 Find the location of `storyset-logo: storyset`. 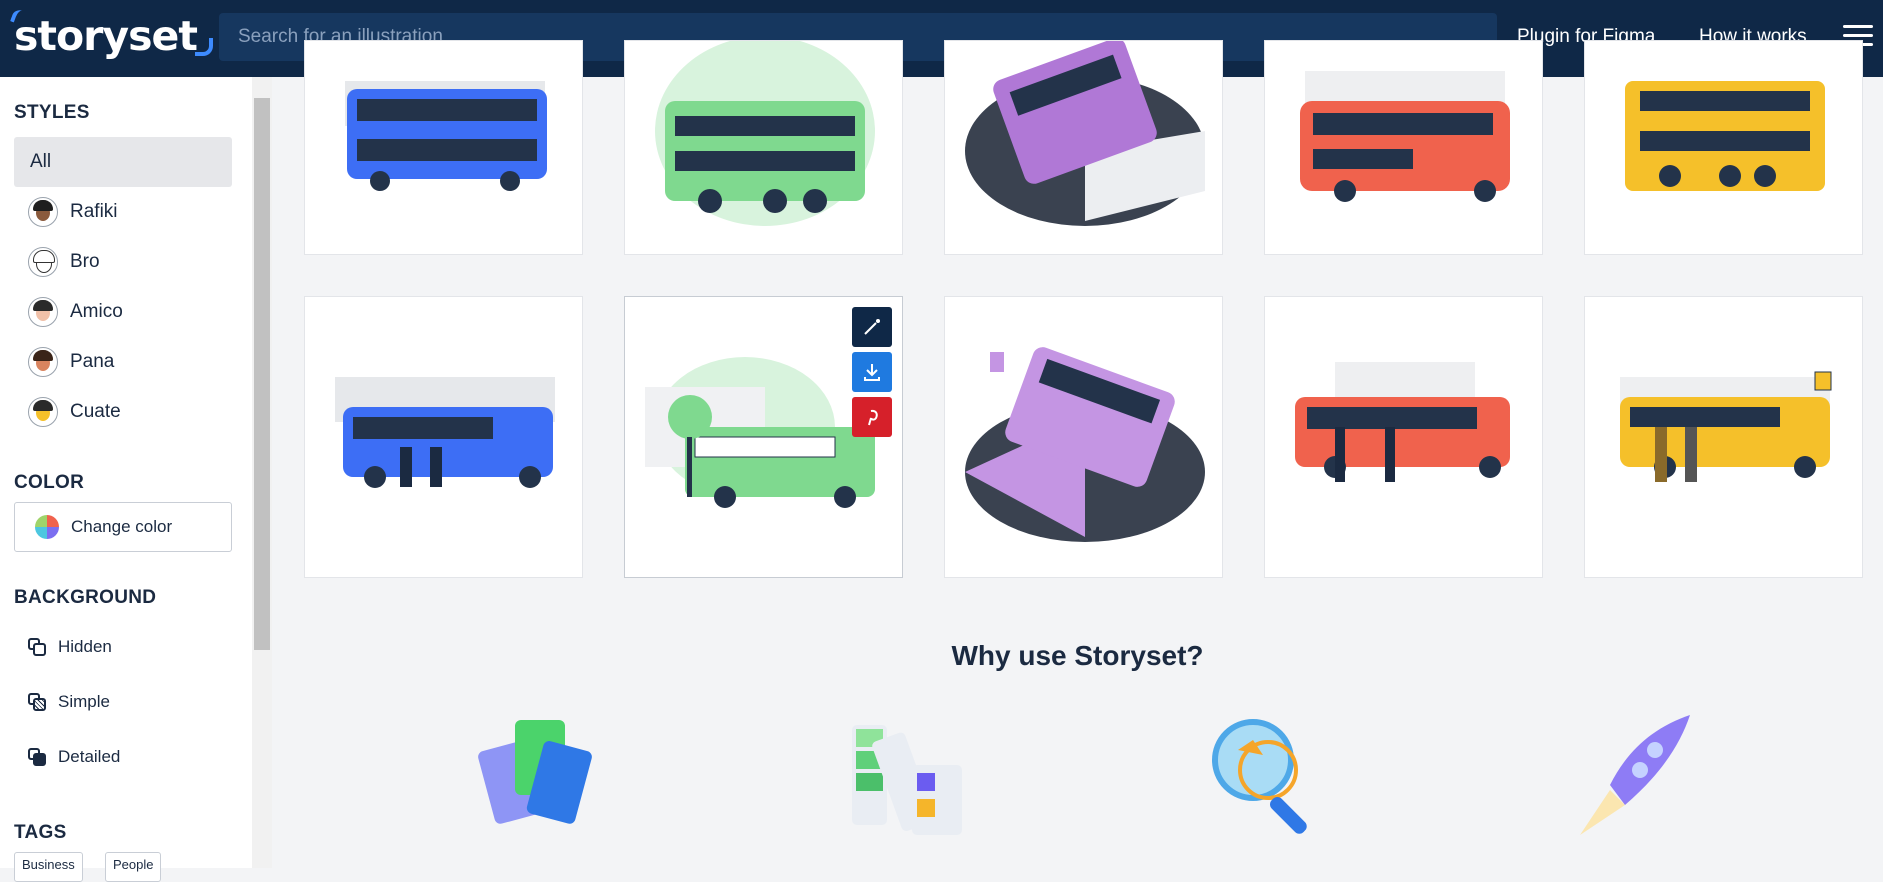

storyset-logo: storyset is located at coordinates (111, 34).